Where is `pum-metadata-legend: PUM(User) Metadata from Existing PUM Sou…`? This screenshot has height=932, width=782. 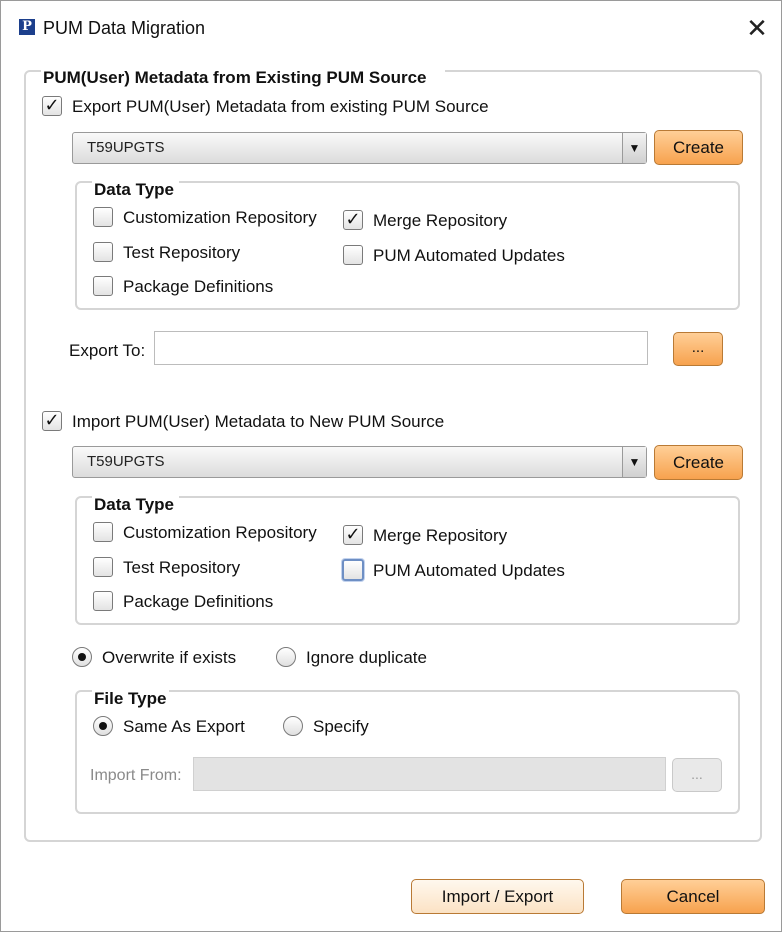 pum-metadata-legend: PUM(User) Metadata from Existing PUM Sou… is located at coordinates (243, 78).